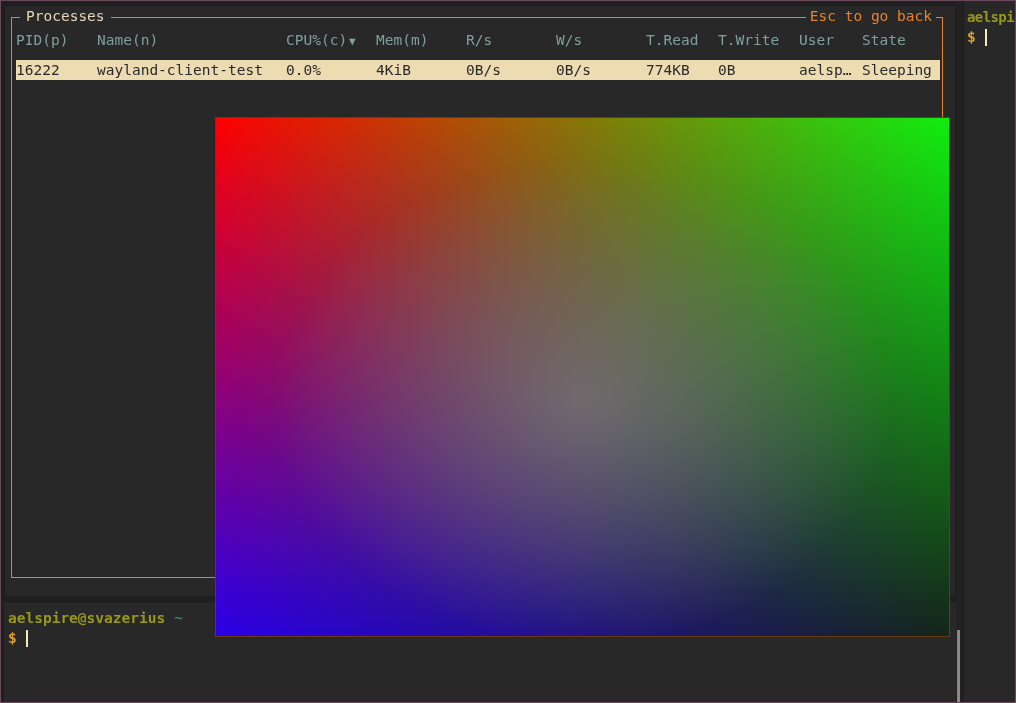 This screenshot has width=1016, height=703. Describe the element at coordinates (180, 70) in the screenshot. I see `table-cell-text: wayland-client-test` at that location.